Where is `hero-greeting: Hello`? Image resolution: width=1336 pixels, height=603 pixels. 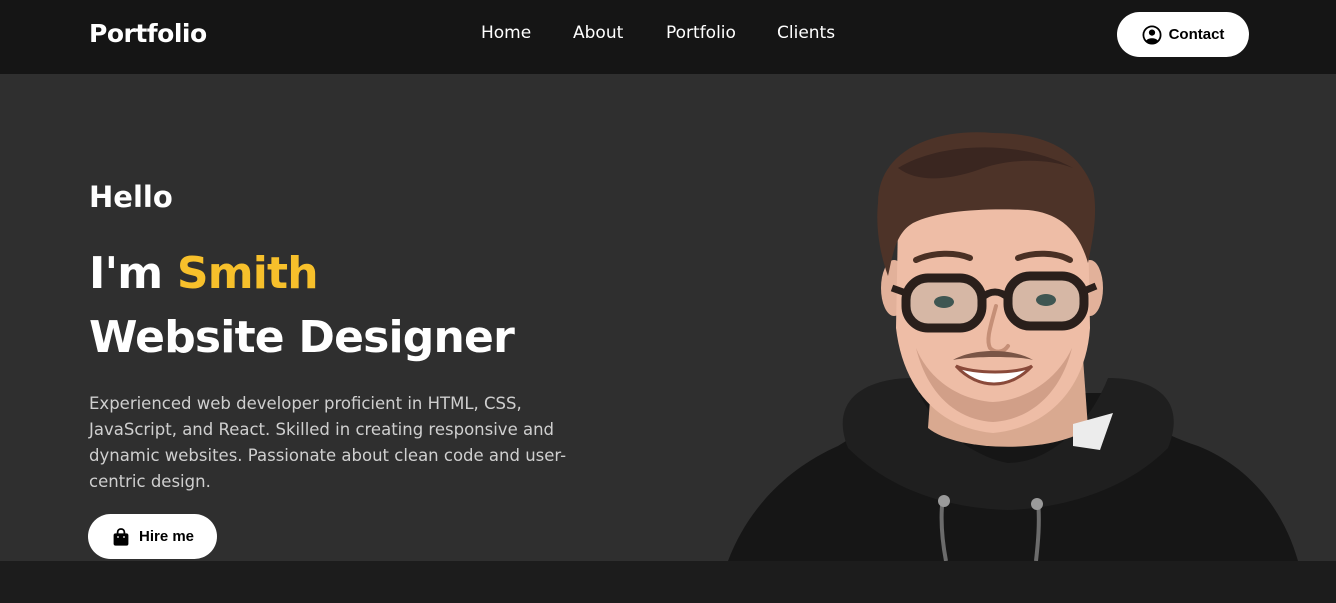
hero-greeting: Hello is located at coordinates (131, 197).